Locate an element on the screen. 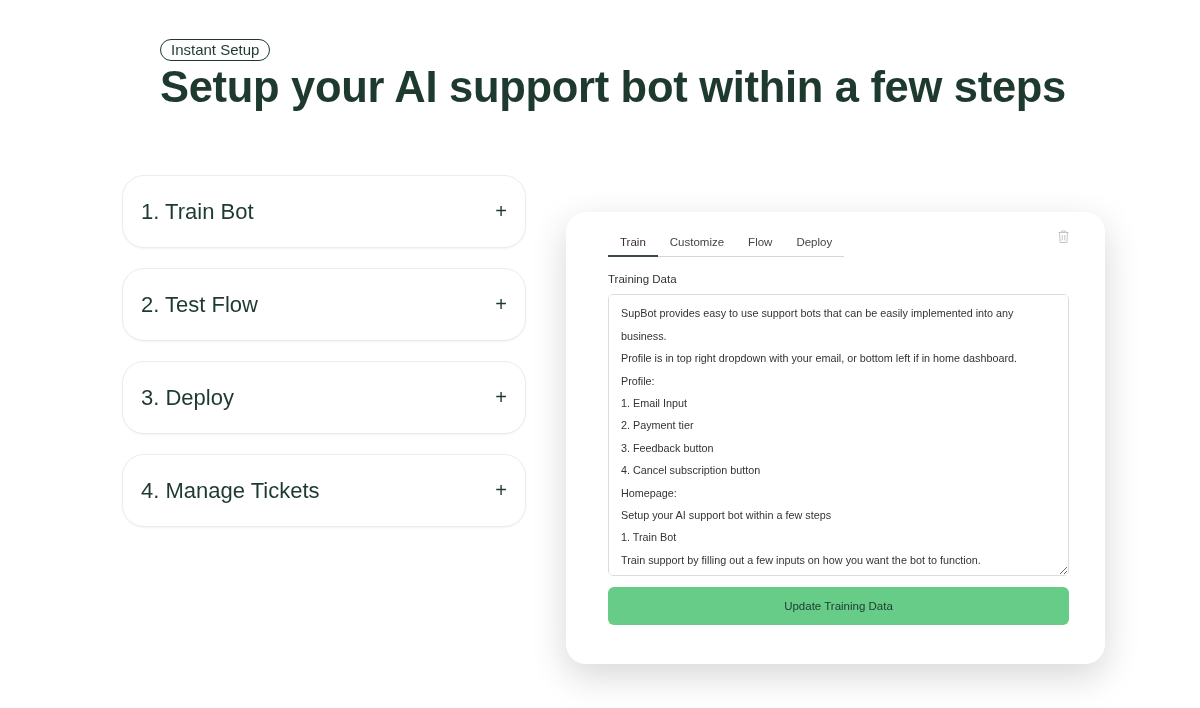 Image resolution: width=1200 pixels, height=708 pixels. trash-icon is located at coordinates (1063, 236).